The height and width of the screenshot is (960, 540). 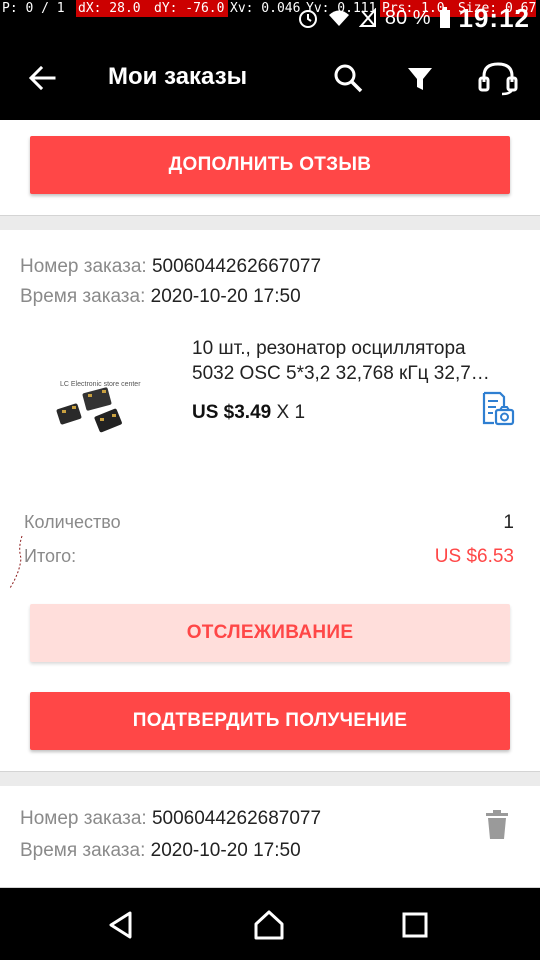 What do you see at coordinates (407, 17) in the screenshot?
I see `battery-percent: 80 %` at bounding box center [407, 17].